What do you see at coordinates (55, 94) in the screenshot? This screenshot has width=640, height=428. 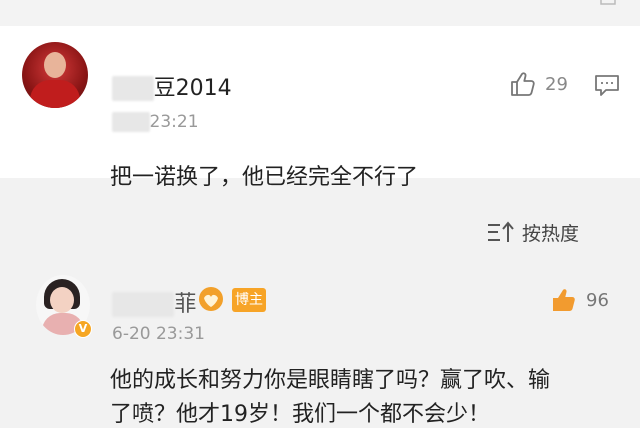 I see `avatar-figure-shirt` at bounding box center [55, 94].